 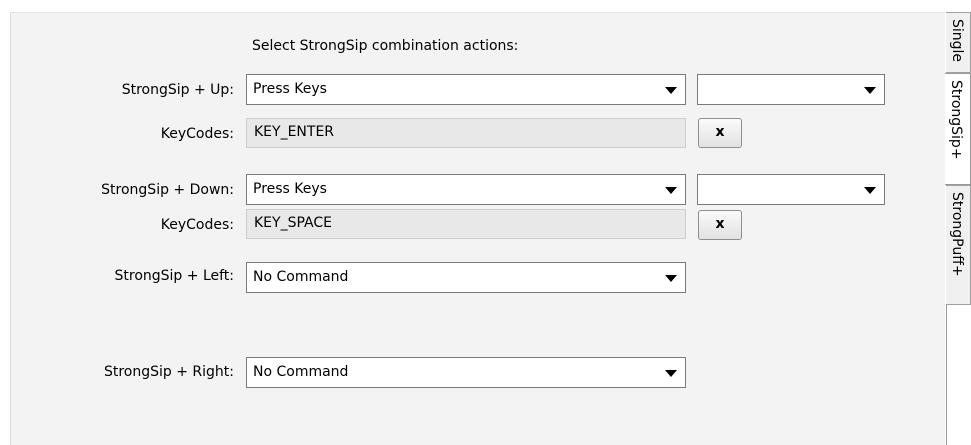 I want to click on down-keycodes-label: KeyCodes:, so click(x=197, y=225).